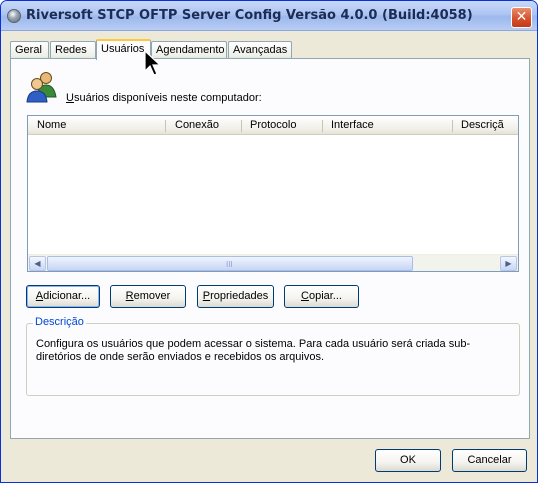  What do you see at coordinates (29, 50) in the screenshot?
I see `tab-geral: Geral` at bounding box center [29, 50].